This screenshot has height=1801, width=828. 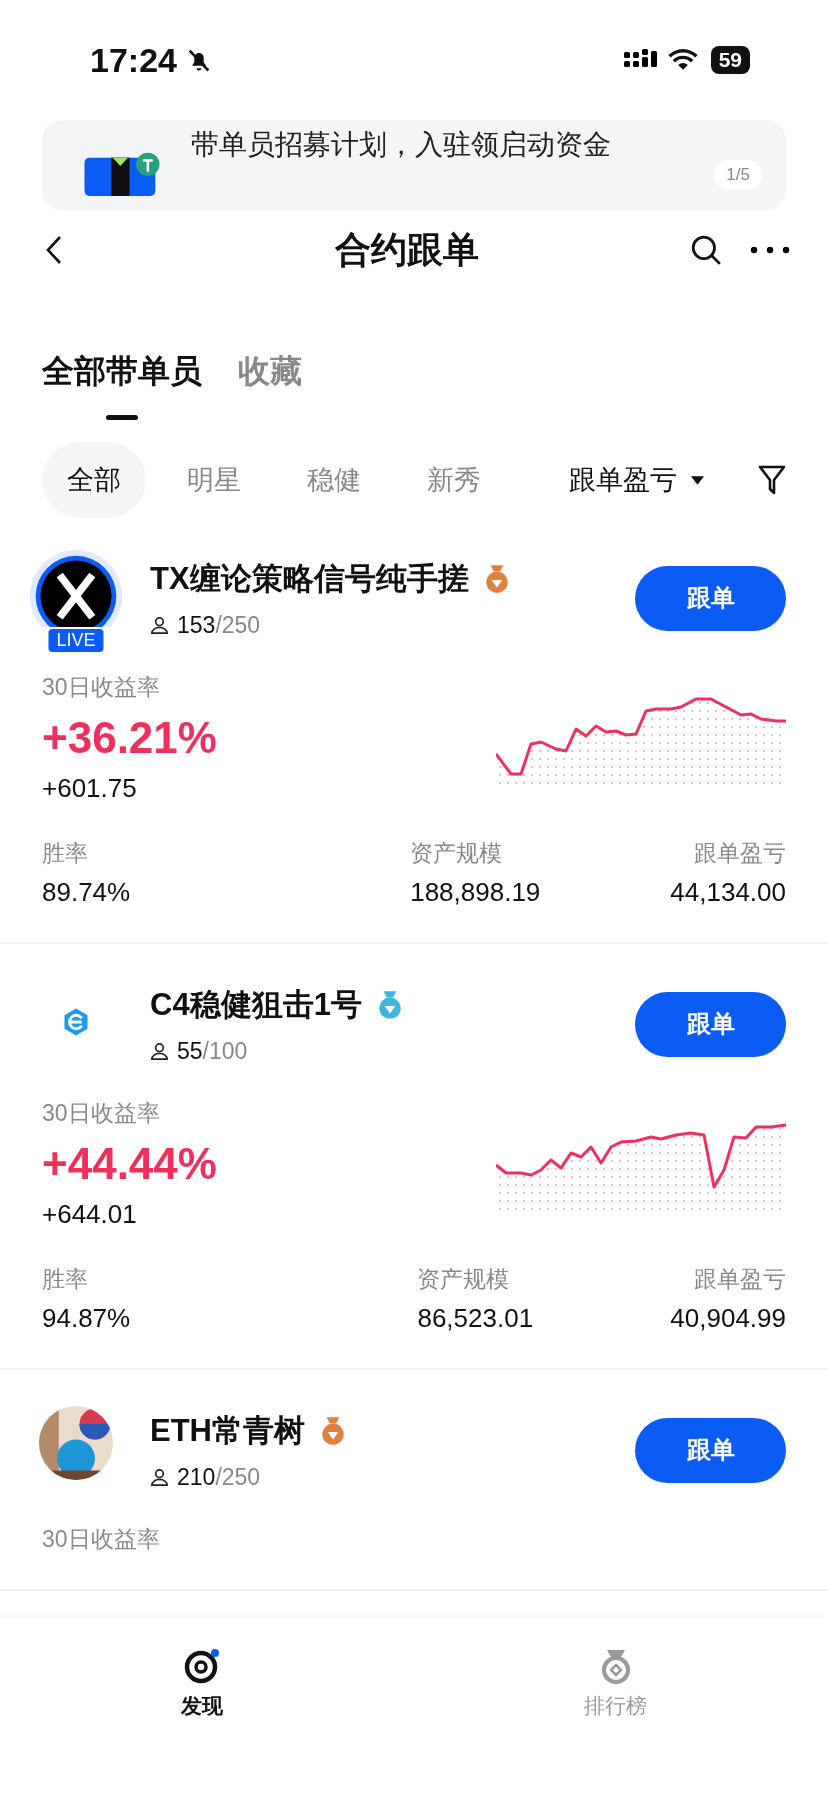 I want to click on wifi-icon, so click(x=682, y=60).